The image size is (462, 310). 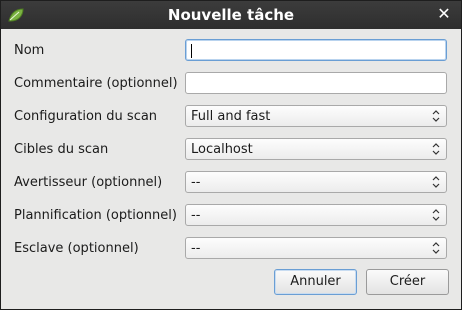 I want to click on comment-input, so click(x=316, y=83).